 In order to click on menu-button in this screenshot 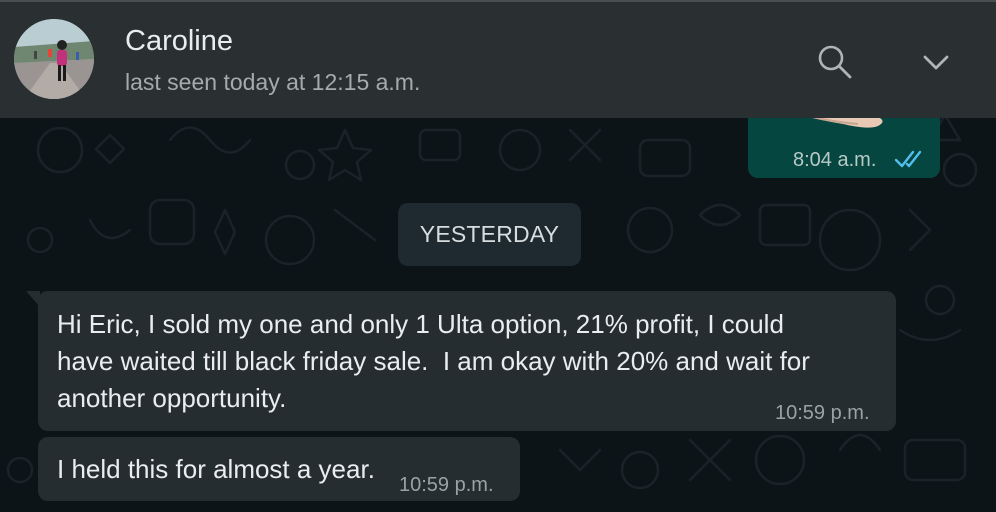, I will do `click(936, 62)`.